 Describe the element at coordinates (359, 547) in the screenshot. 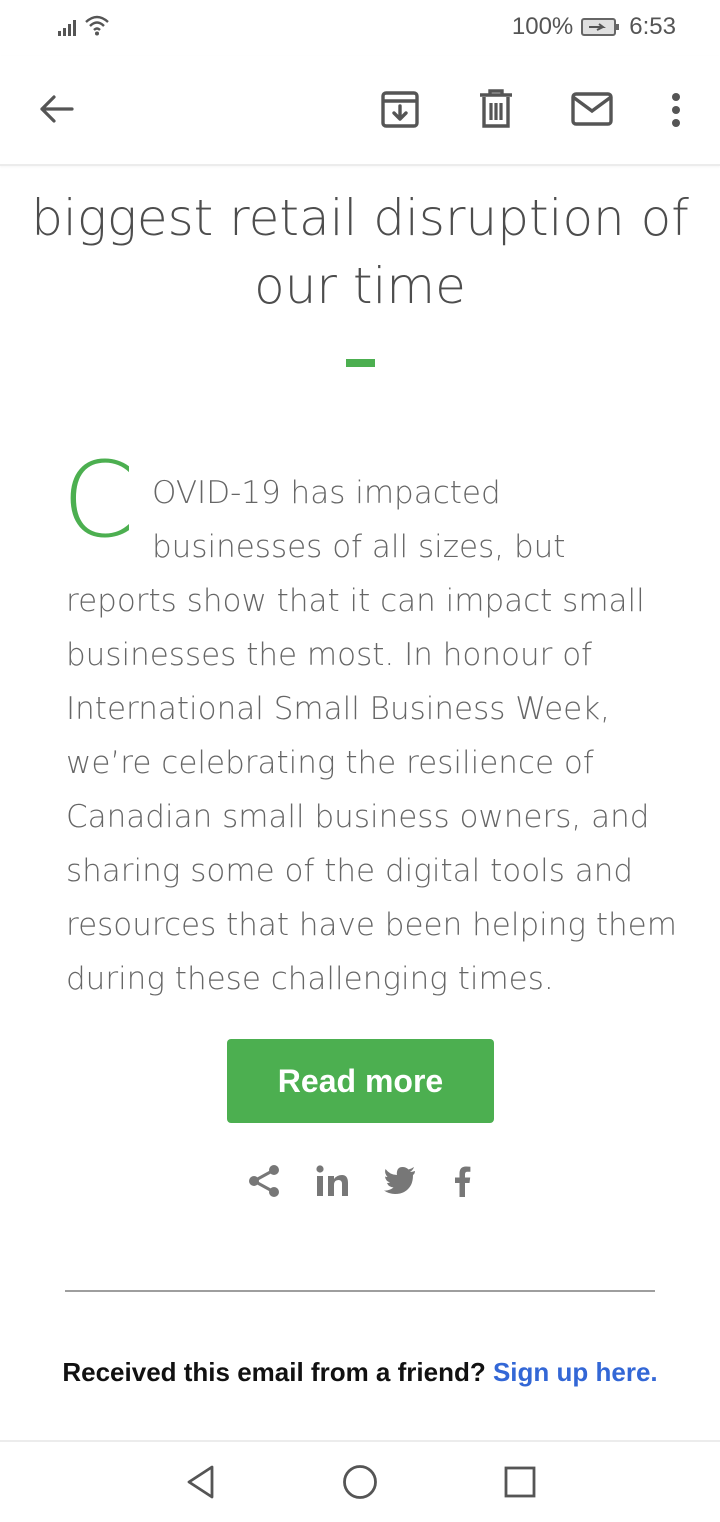

I see `paragraph-line: businesses of all sizes, but` at that location.